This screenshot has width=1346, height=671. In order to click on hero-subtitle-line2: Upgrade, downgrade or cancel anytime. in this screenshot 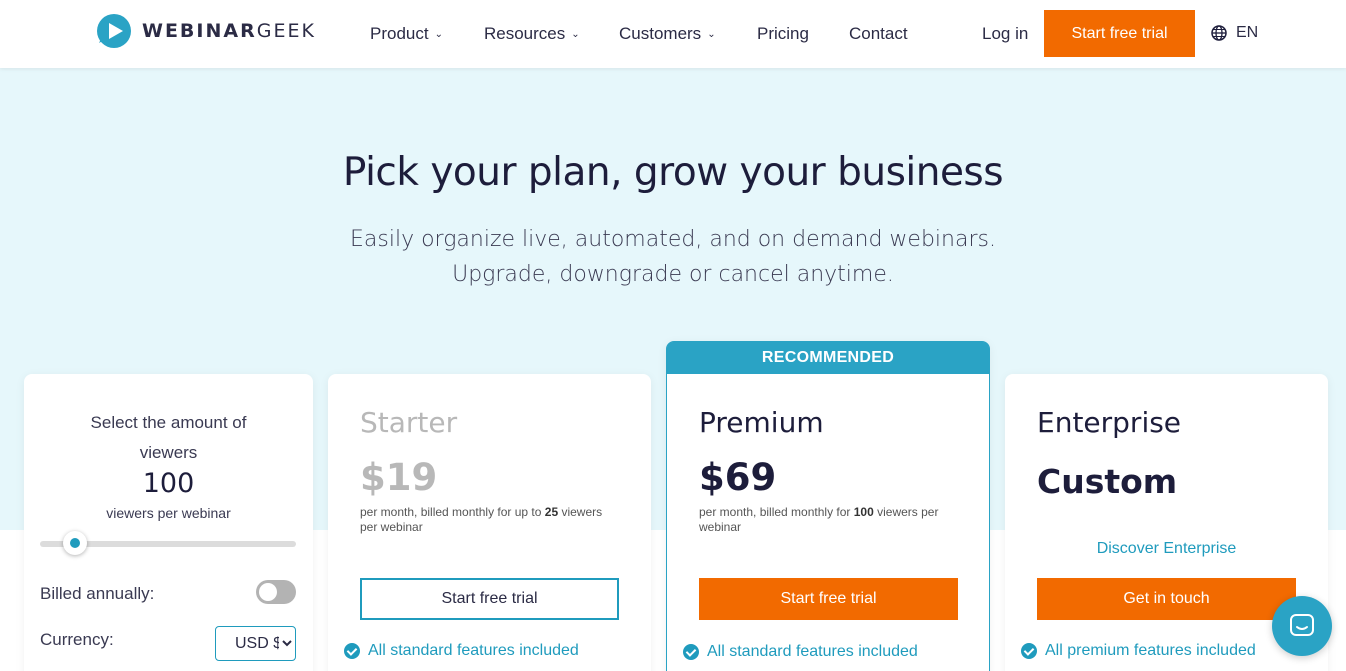, I will do `click(673, 274)`.